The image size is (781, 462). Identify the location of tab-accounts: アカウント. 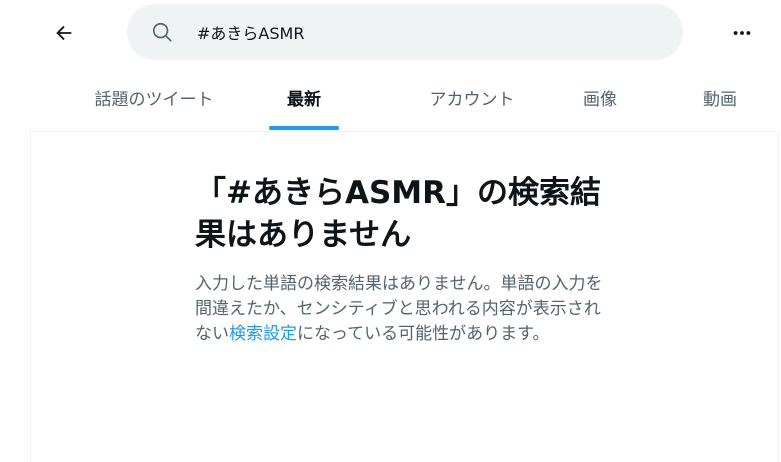
(472, 97).